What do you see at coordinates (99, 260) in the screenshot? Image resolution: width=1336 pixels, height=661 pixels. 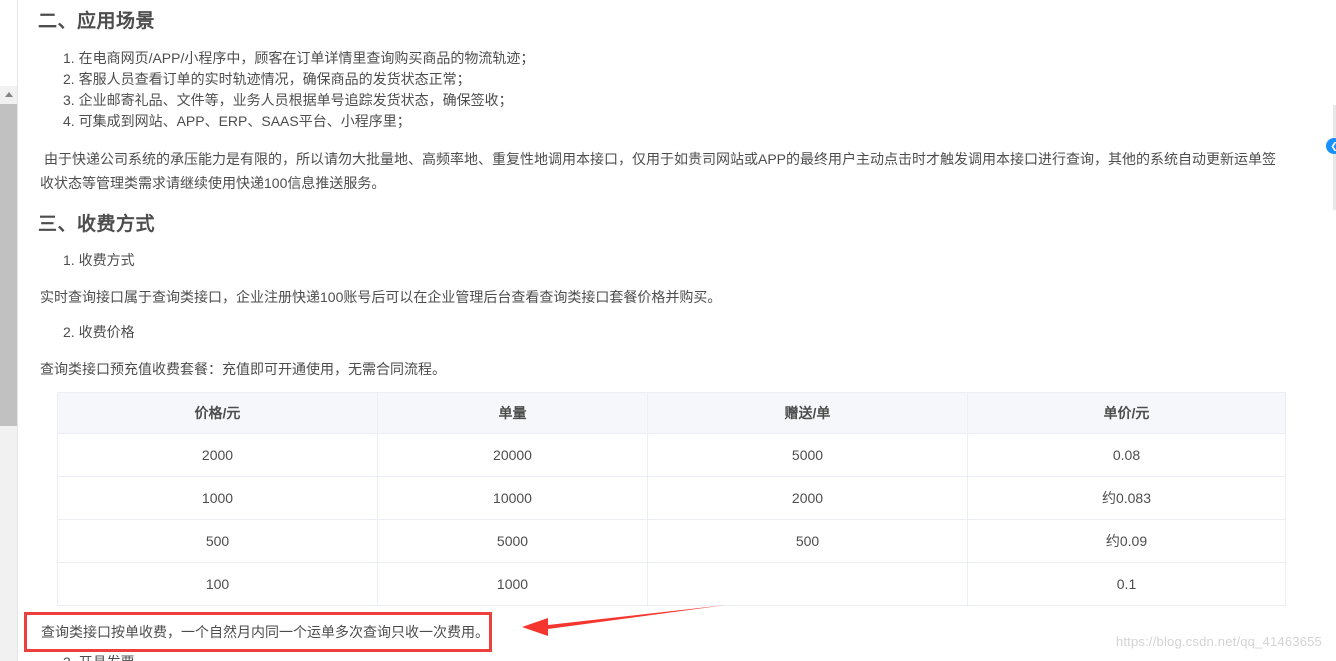 I see `fee-subheading-1: 1. 收费方式` at bounding box center [99, 260].